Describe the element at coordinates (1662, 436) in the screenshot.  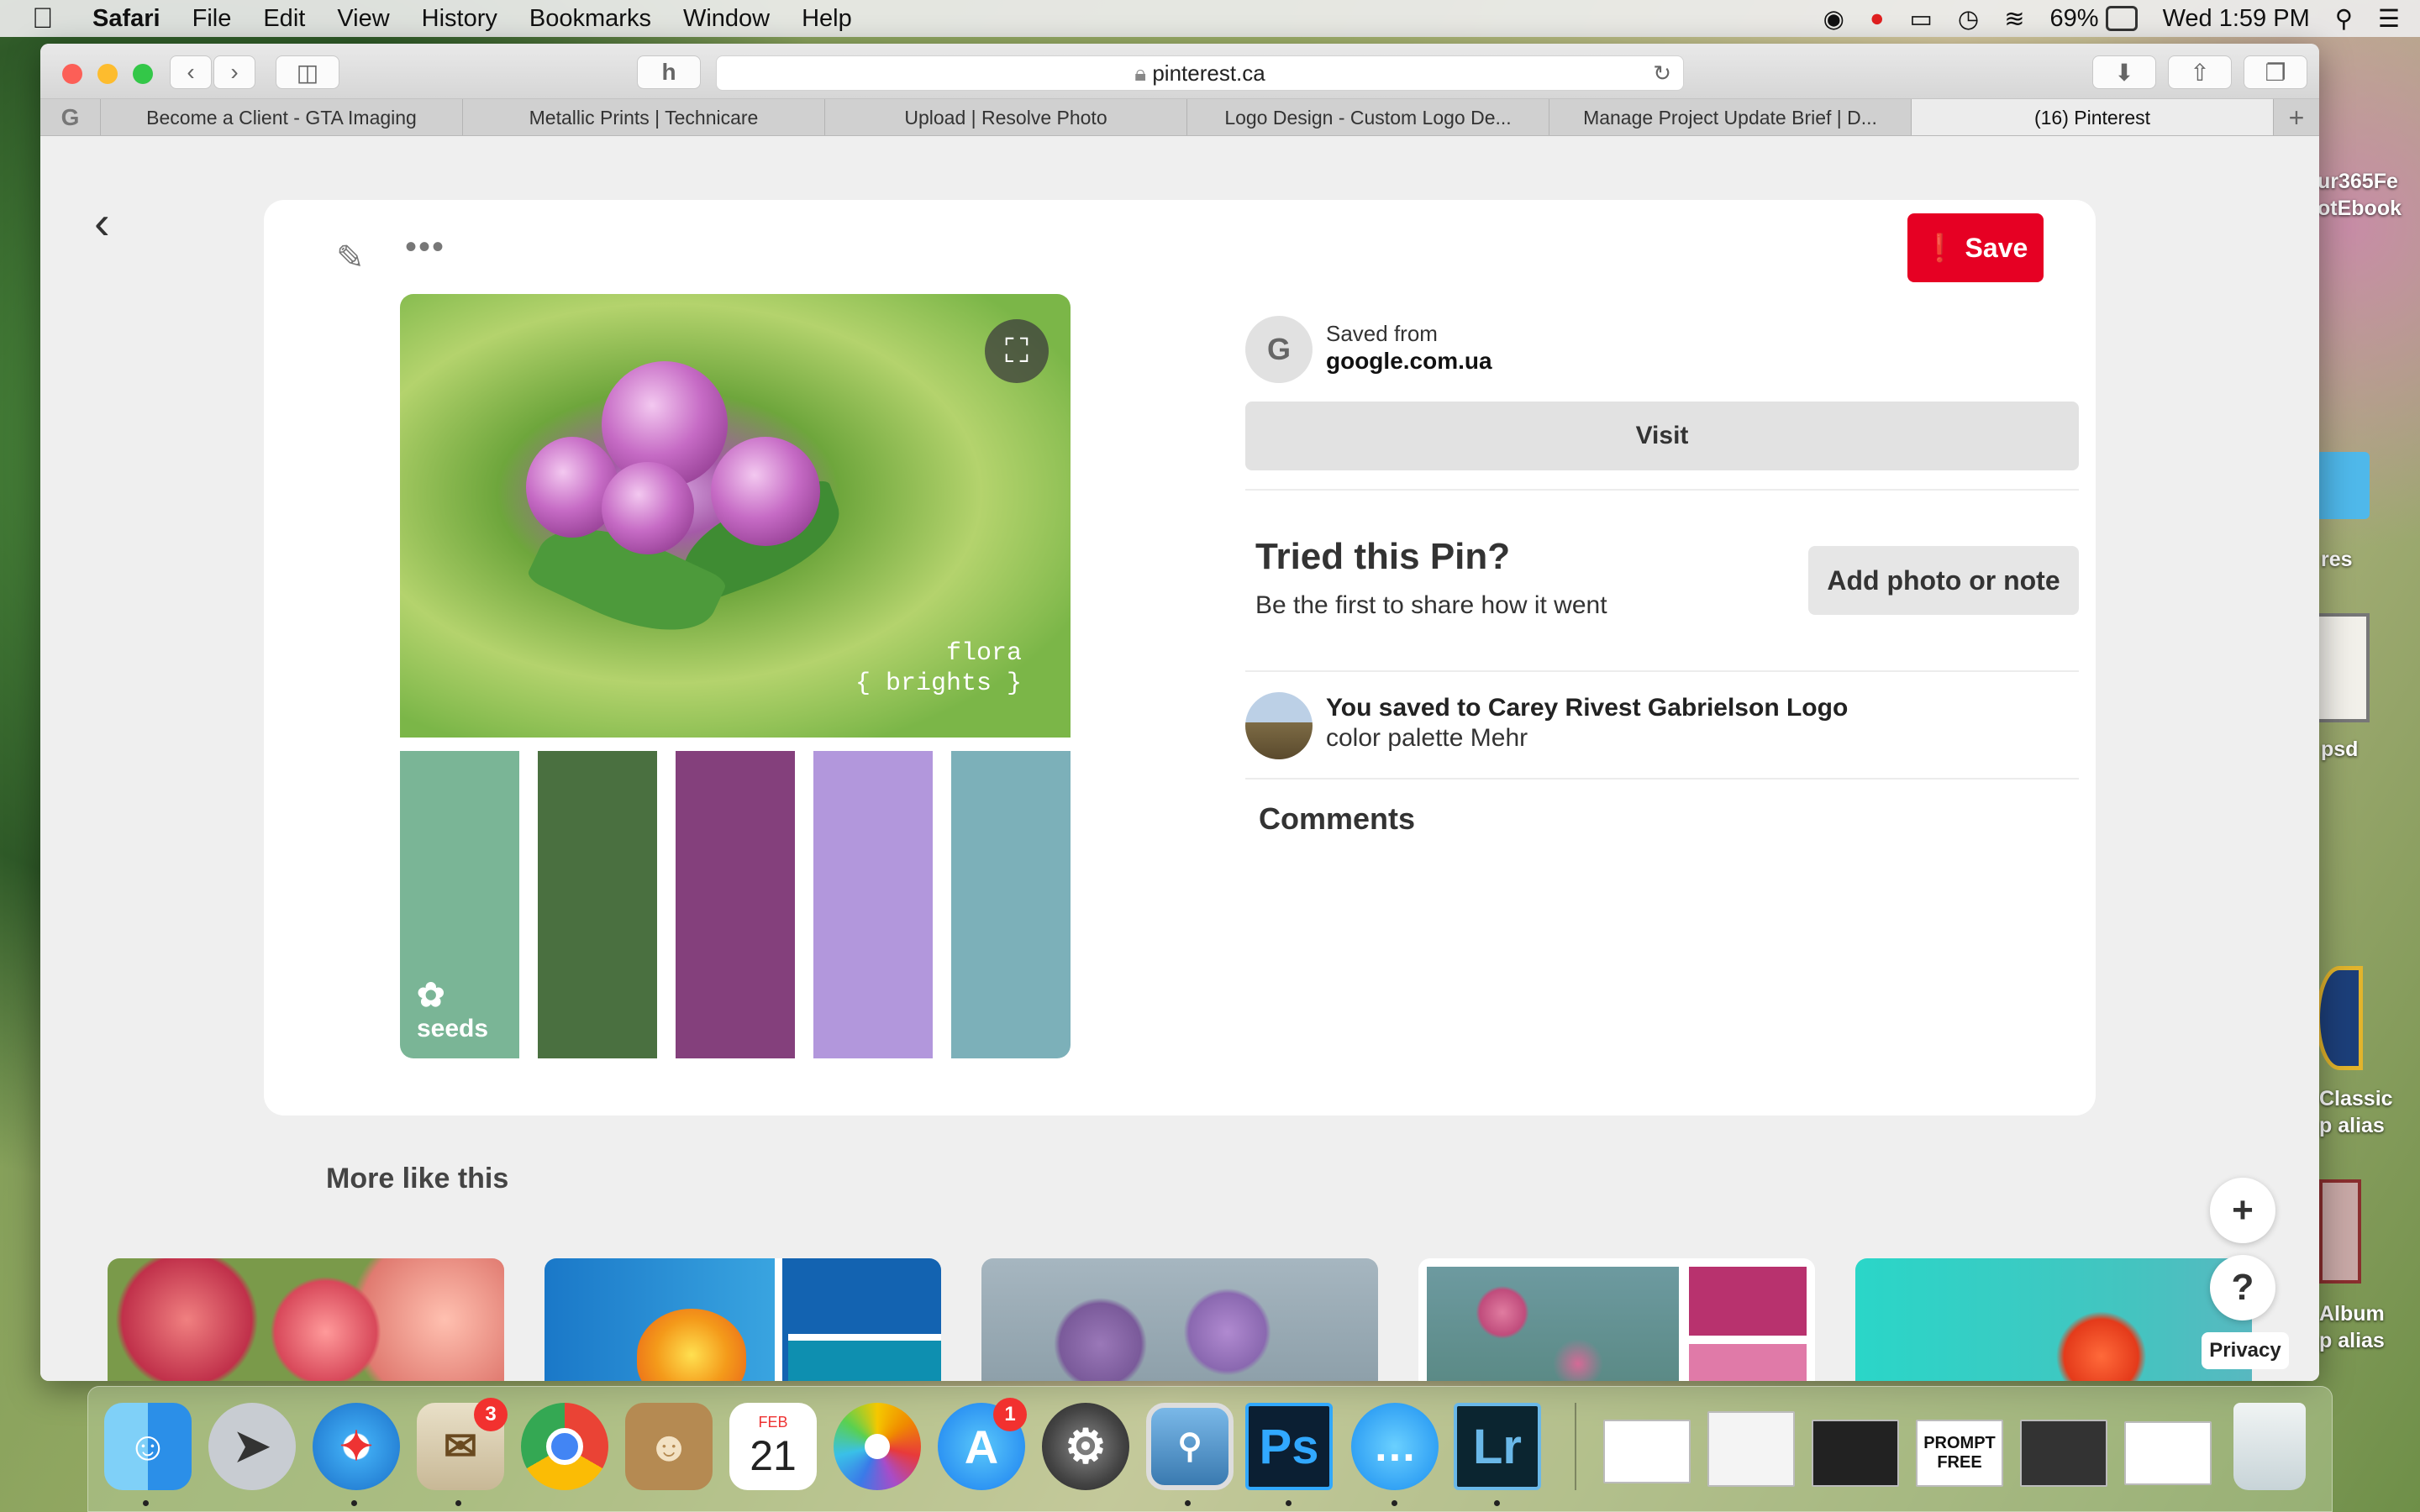
I see `visit-button: Visit` at that location.